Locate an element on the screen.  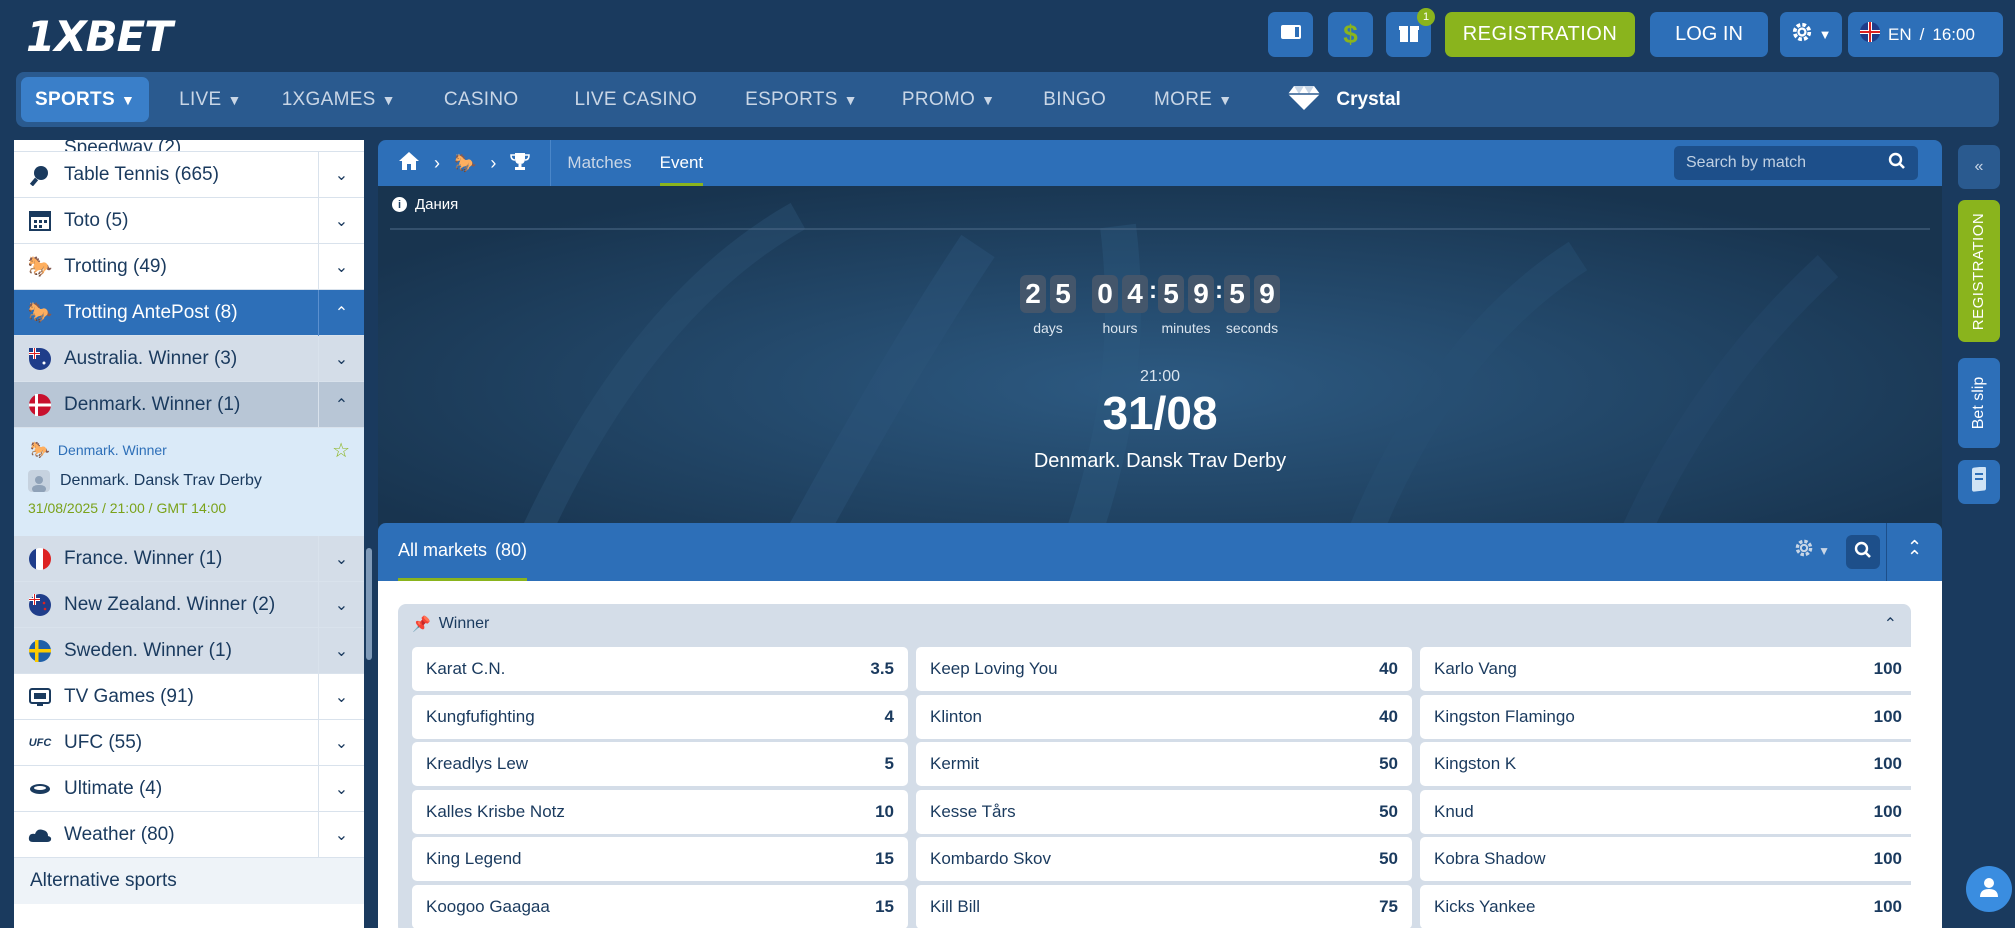
sidebar-item-toto: Toto (5) ⌄ is located at coordinates (189, 221).